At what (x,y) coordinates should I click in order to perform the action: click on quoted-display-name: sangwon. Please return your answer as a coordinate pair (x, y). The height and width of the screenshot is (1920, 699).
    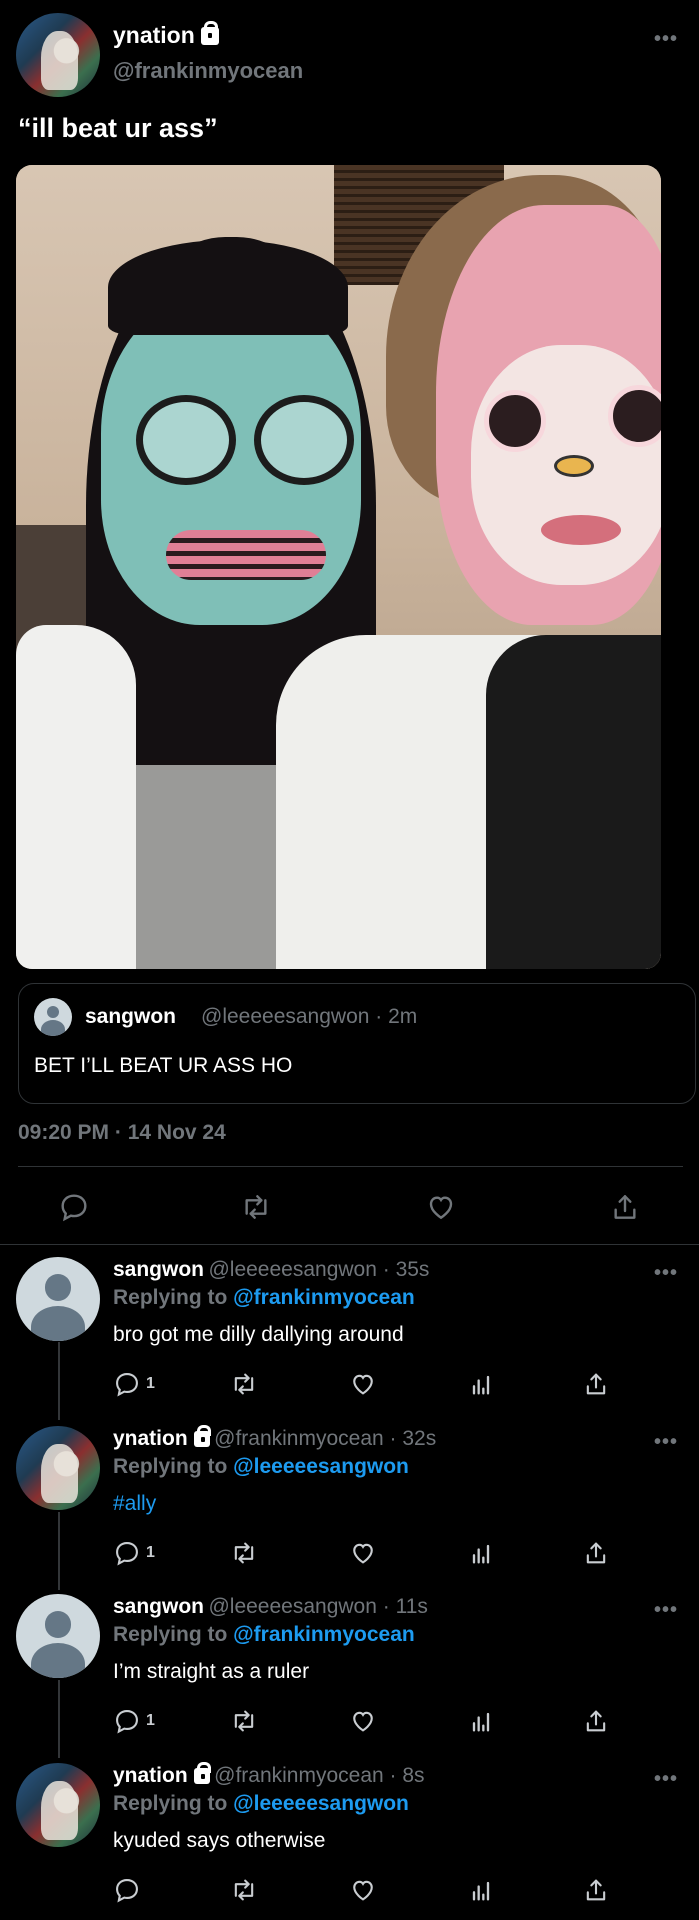
    Looking at the image, I should click on (131, 1016).